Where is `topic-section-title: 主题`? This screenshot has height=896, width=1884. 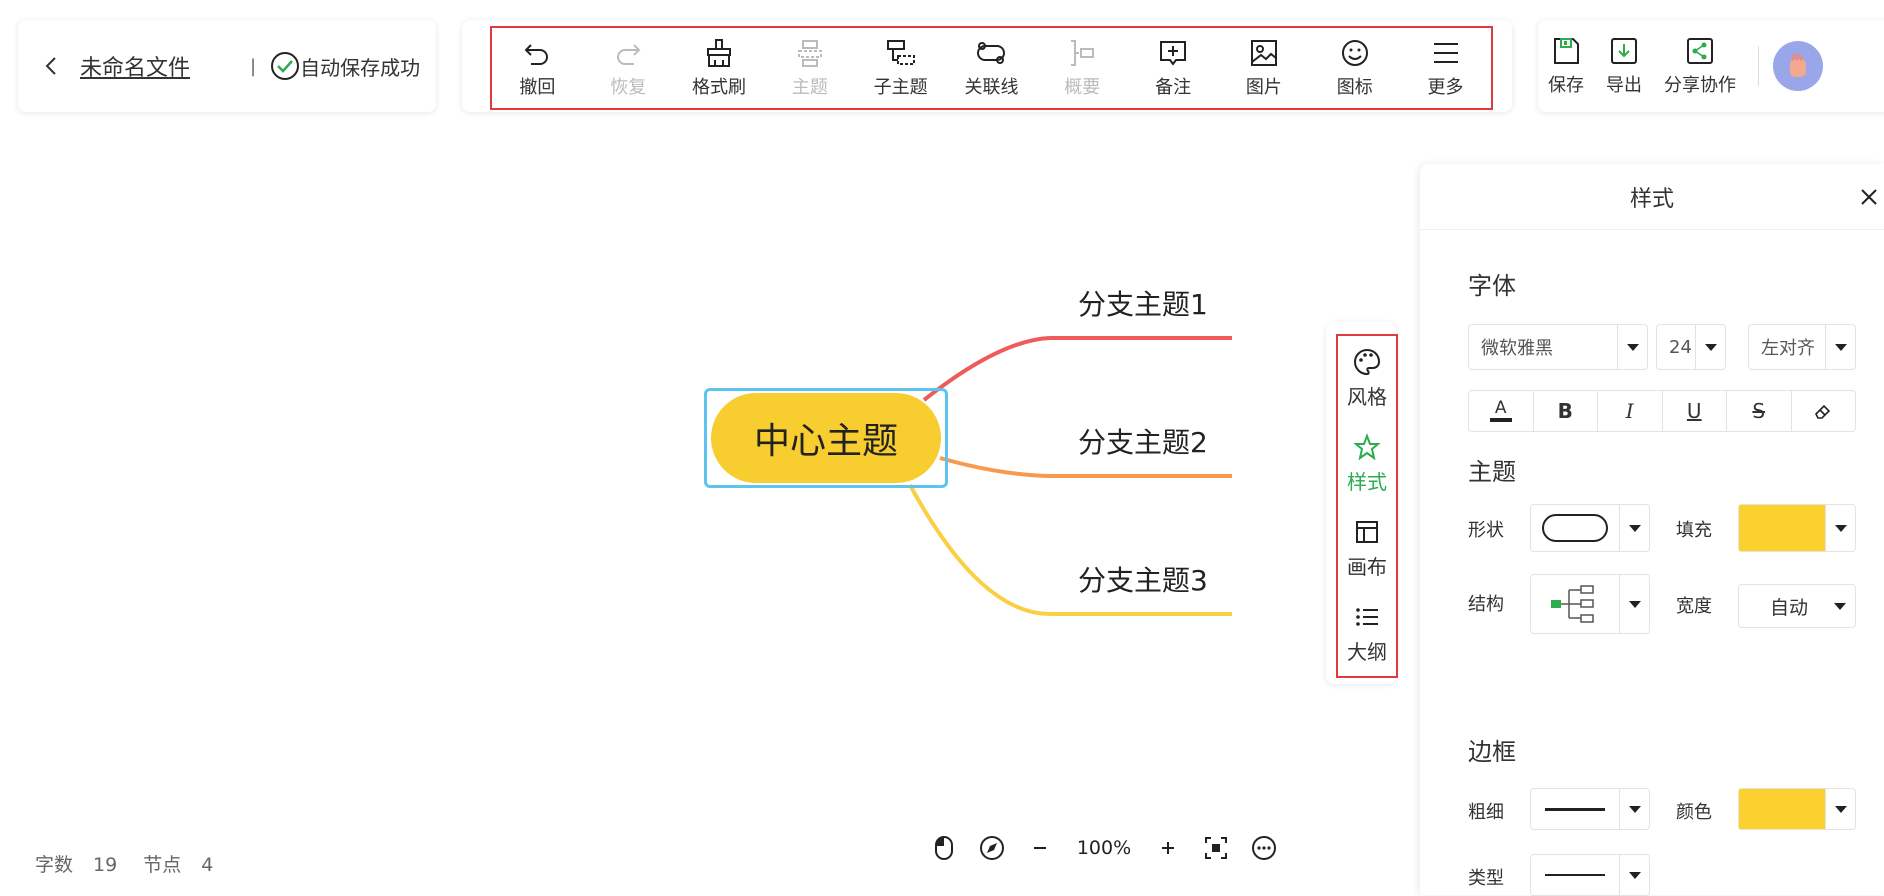
topic-section-title: 主题 is located at coordinates (1492, 472).